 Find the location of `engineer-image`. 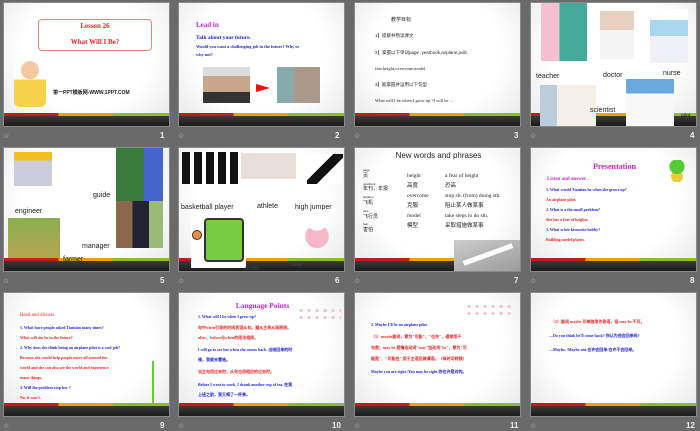

engineer-image is located at coordinates (33, 169).